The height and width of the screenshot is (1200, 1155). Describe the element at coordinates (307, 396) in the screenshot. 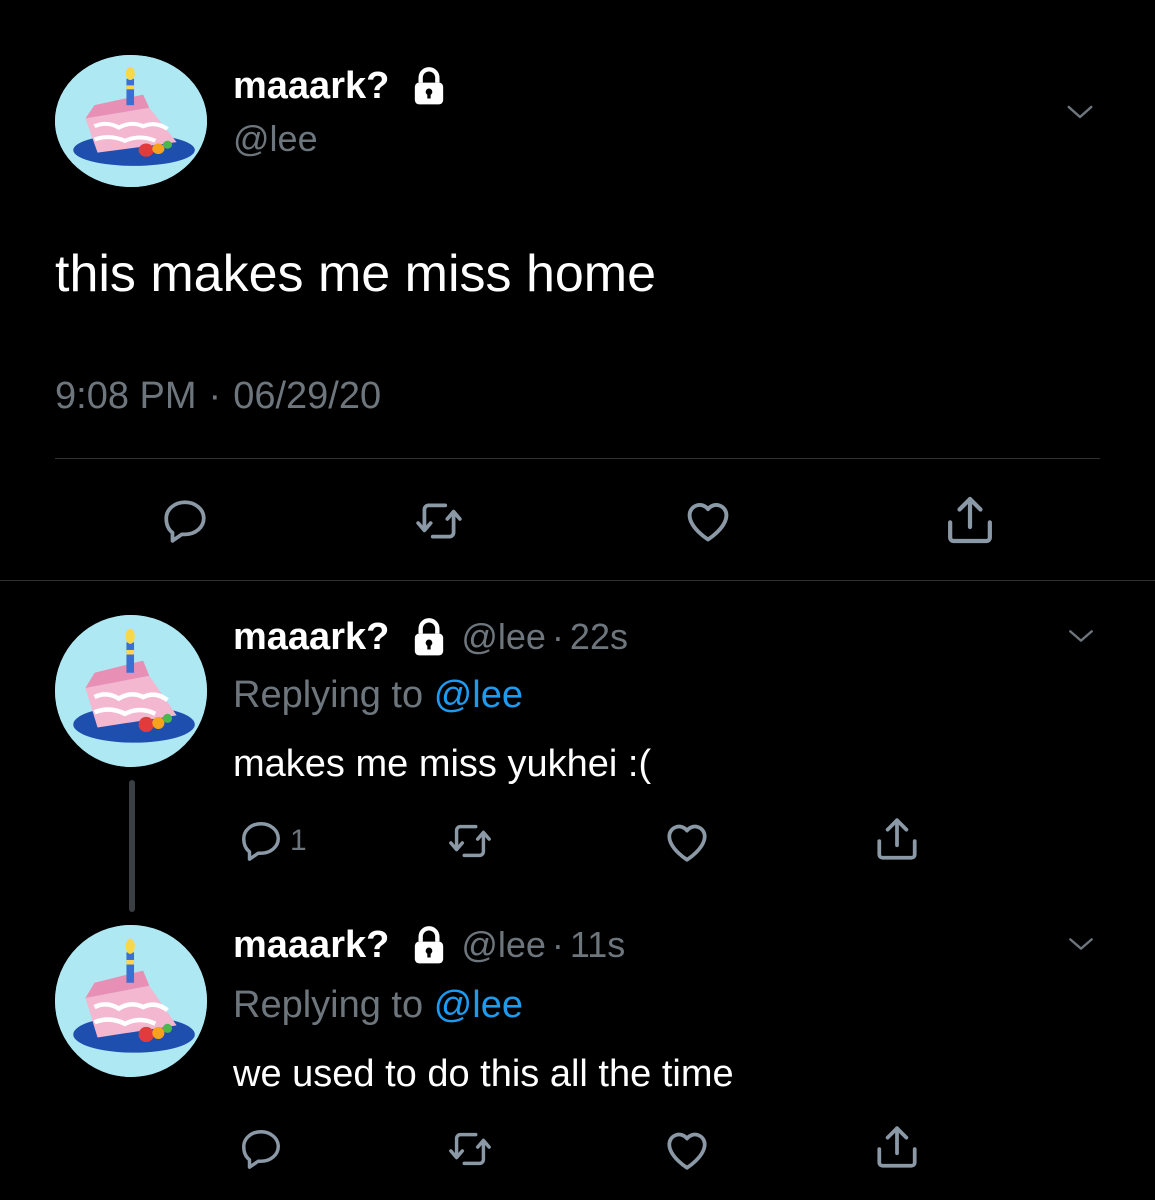

I see `tweet-date: 06/29/20` at that location.